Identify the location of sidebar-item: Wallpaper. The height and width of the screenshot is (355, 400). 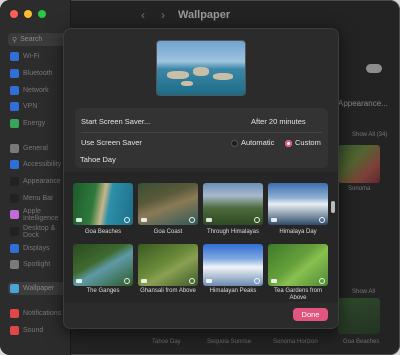
(38, 288).